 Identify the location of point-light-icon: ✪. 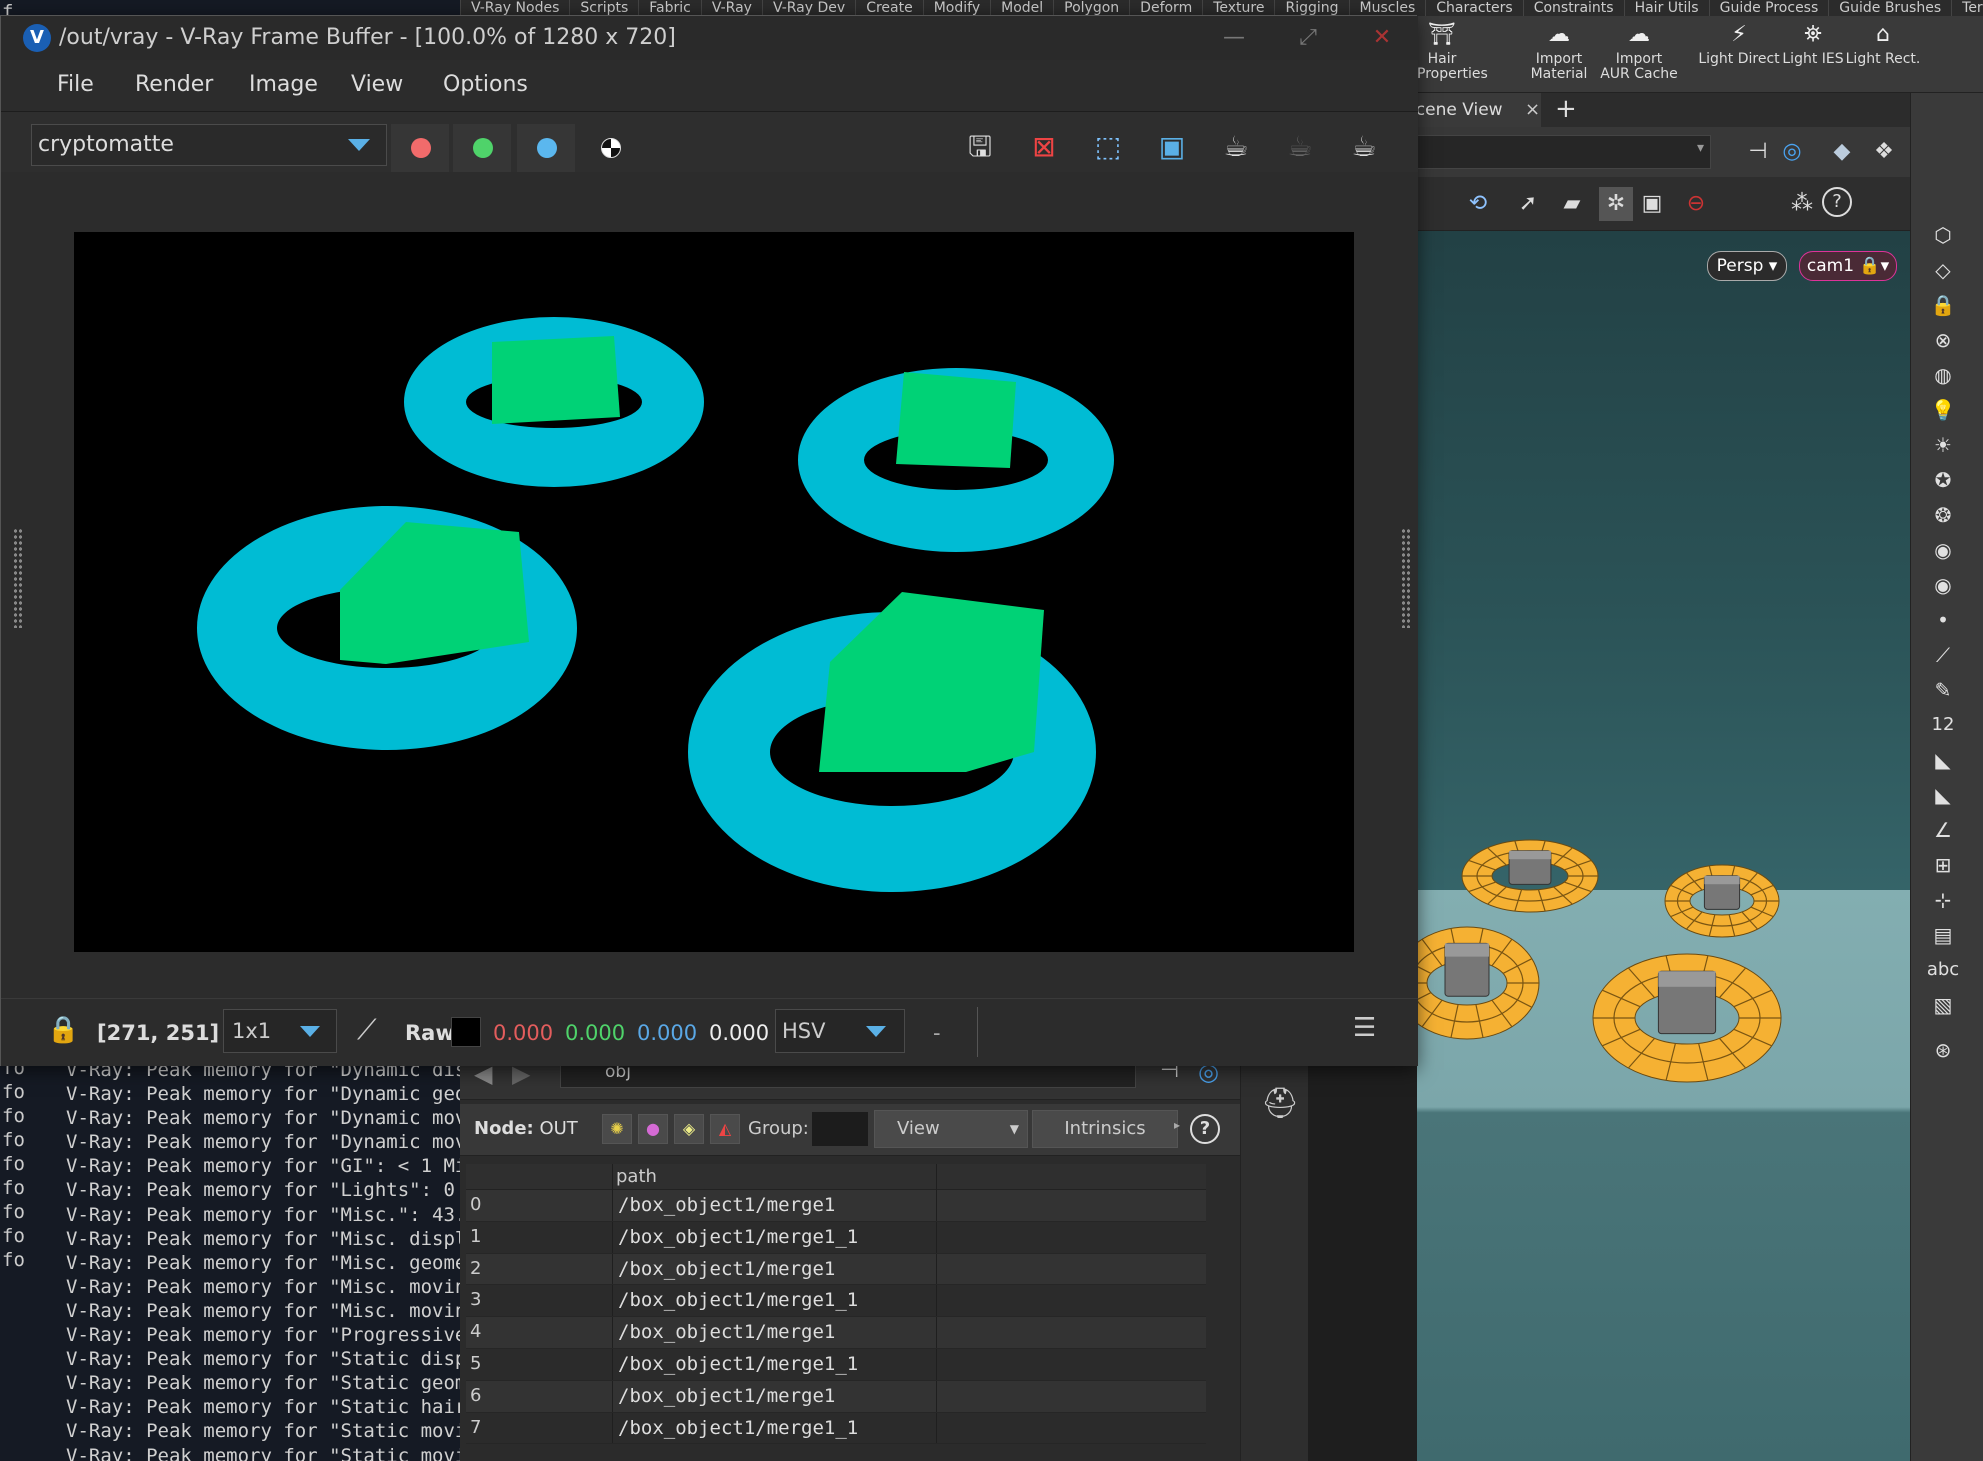
(1943, 480).